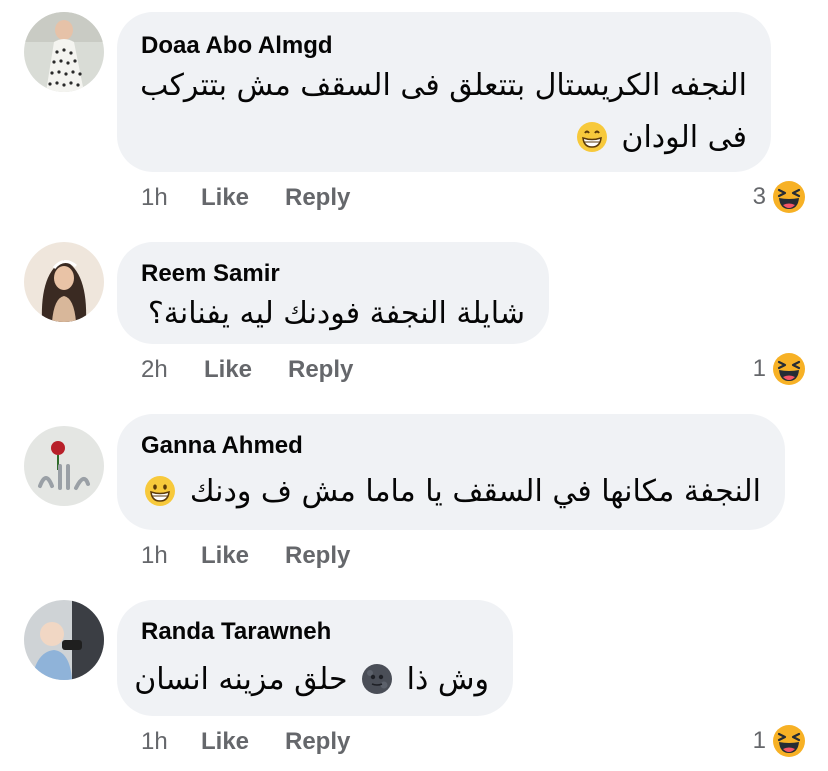 The height and width of the screenshot is (771, 828). I want to click on comment-text-line-with-emoji: وش ذا حلق مزينه انسان, so click(311, 679).